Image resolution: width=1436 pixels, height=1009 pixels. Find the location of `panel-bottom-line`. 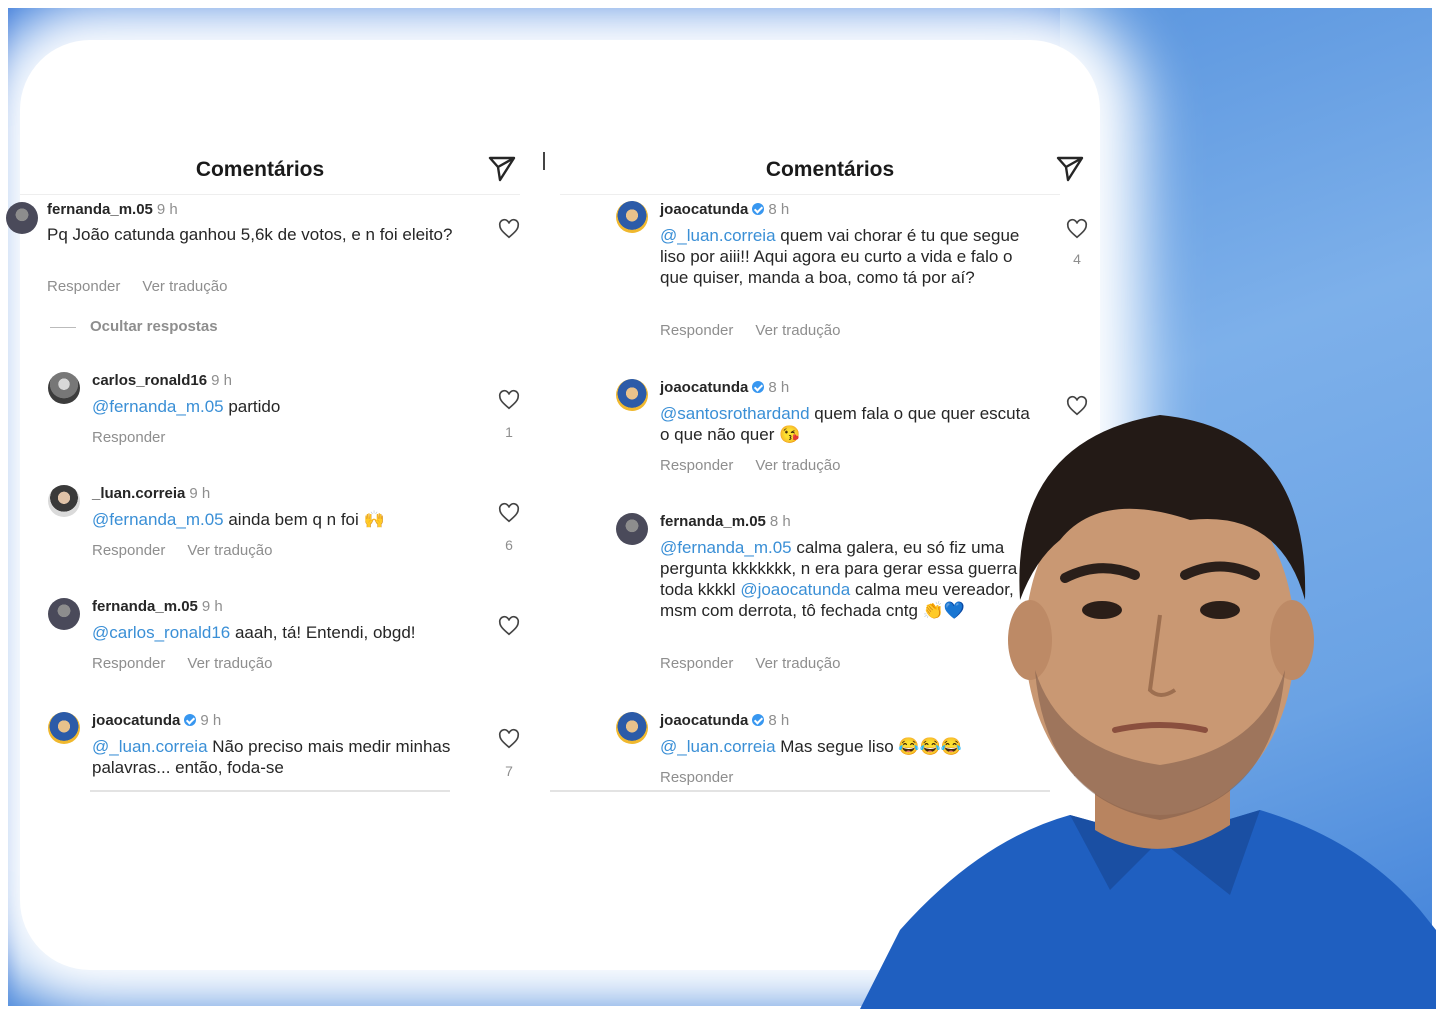

panel-bottom-line is located at coordinates (270, 791).